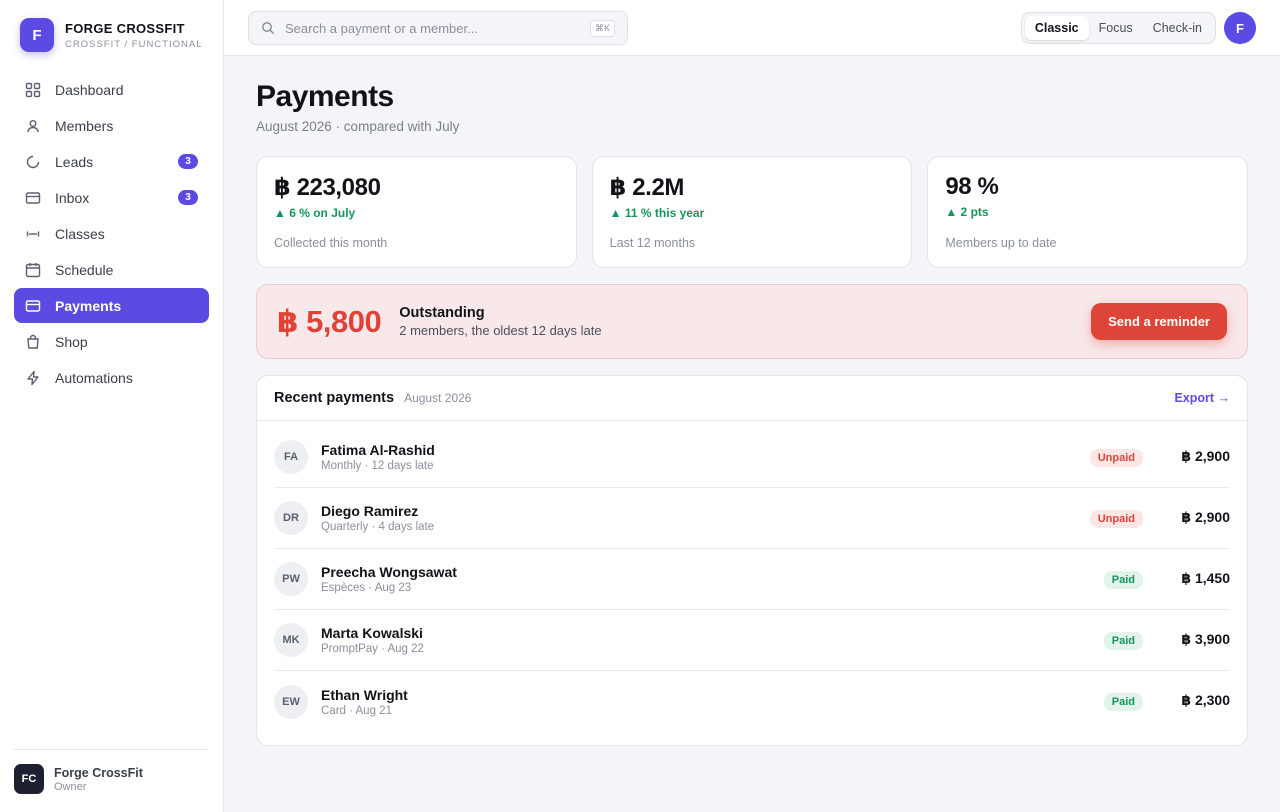  I want to click on sidebar-item-label: Dashboard, so click(89, 89).